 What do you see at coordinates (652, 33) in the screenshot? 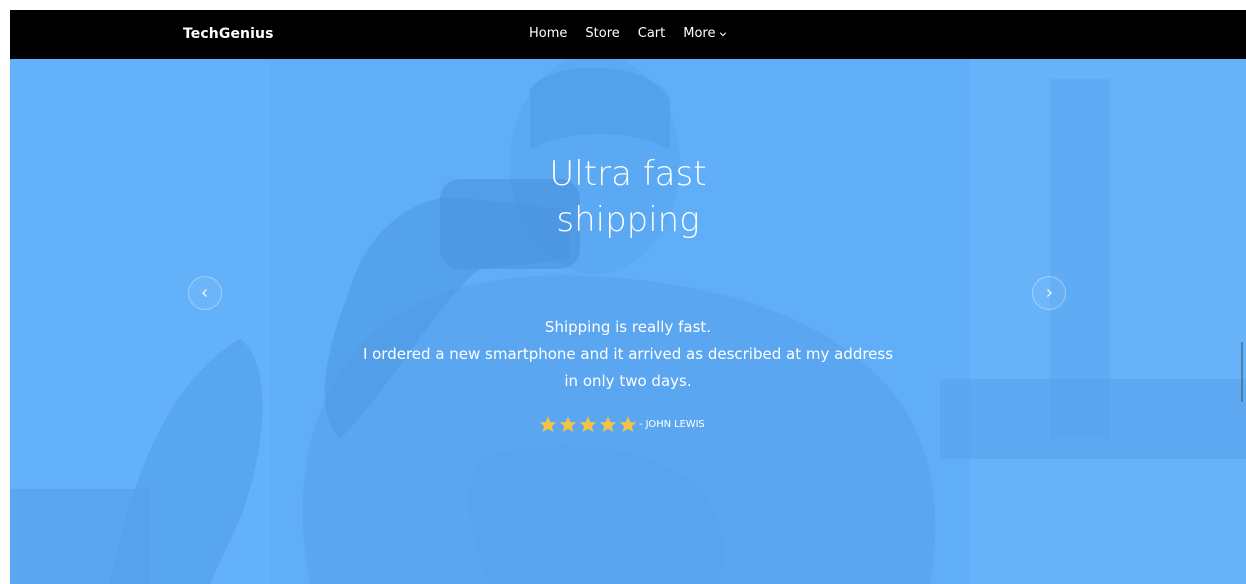
I see `nav-item-cart: Cart` at bounding box center [652, 33].